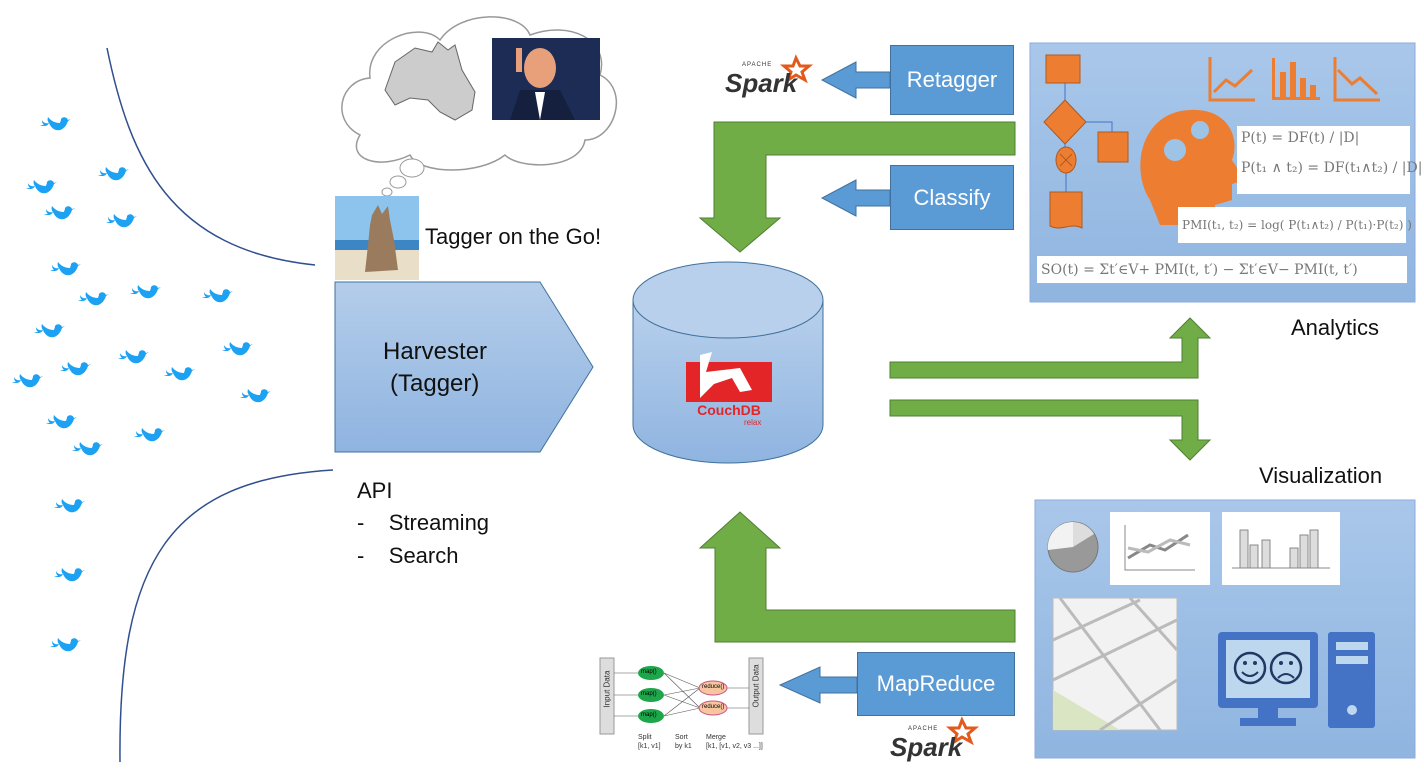  Describe the element at coordinates (645, 737) in the screenshot. I see `mr-split: Split` at that location.